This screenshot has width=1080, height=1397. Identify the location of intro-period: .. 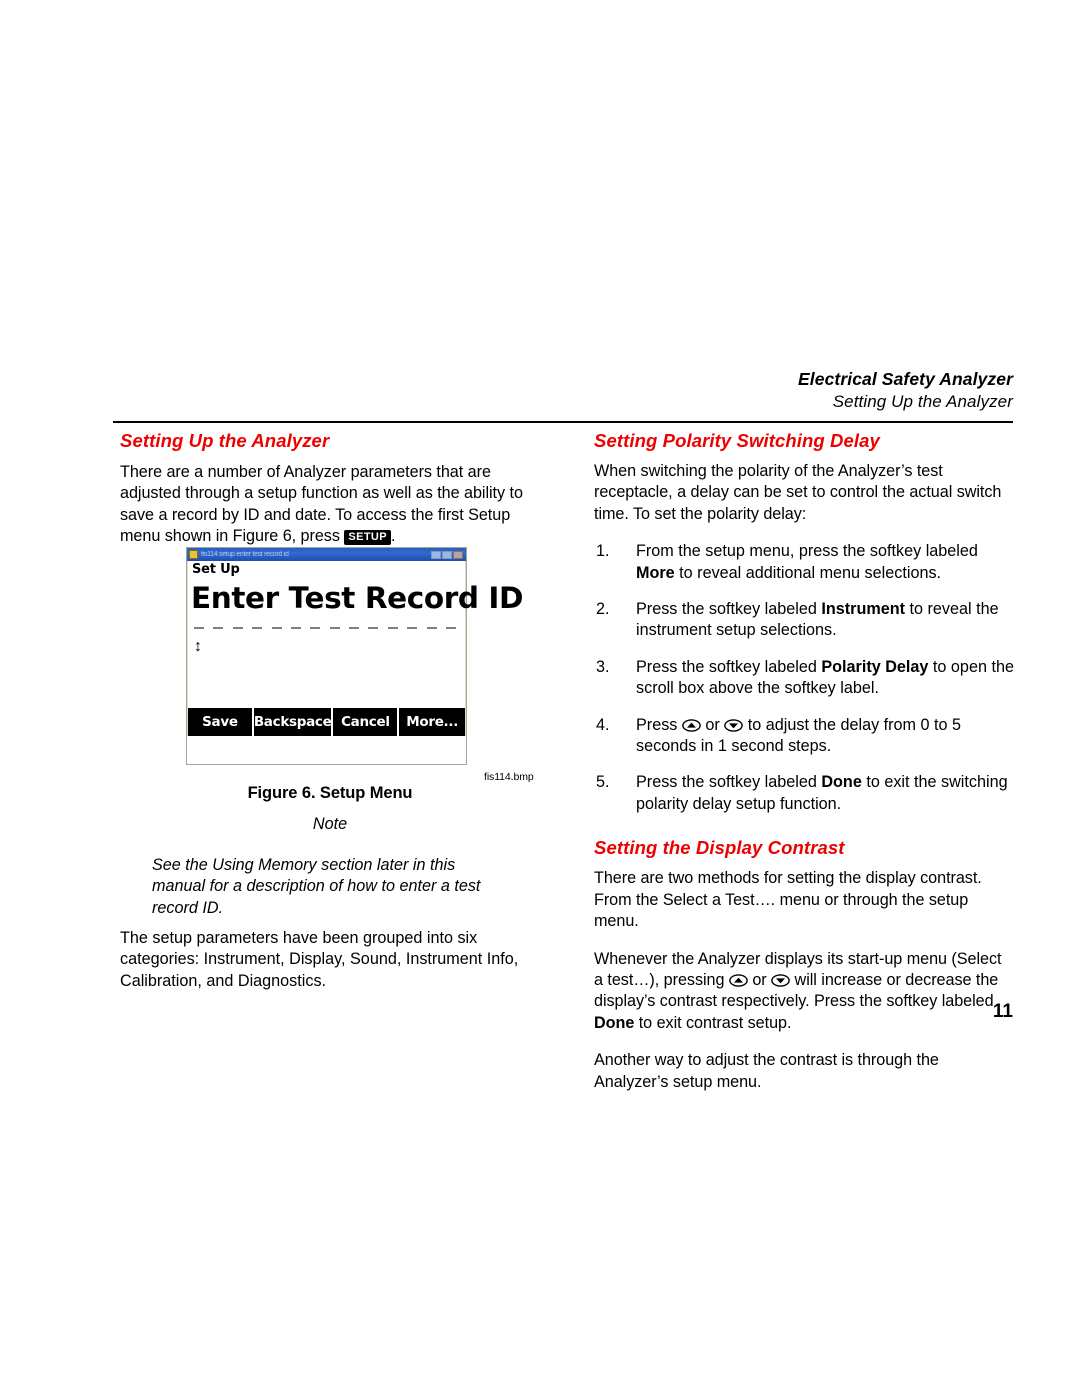
(393, 536).